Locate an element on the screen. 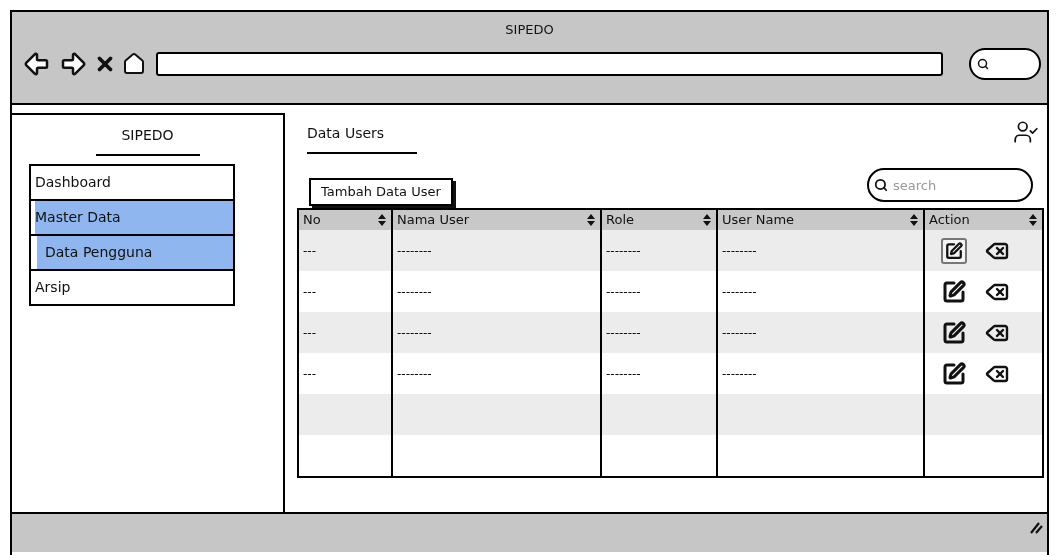  resize-grip-icon is located at coordinates (1036, 527).